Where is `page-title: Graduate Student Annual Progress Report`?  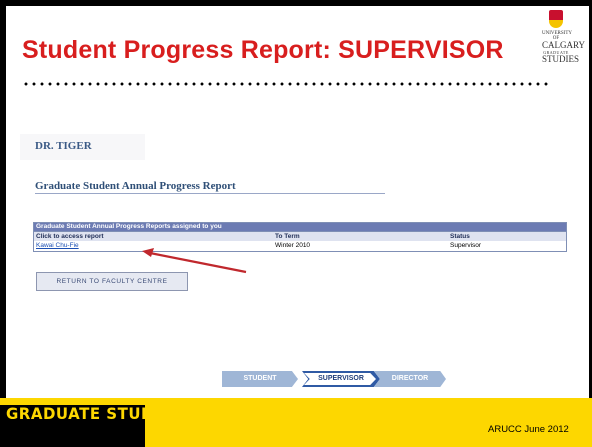 page-title: Graduate Student Annual Progress Report is located at coordinates (135, 186).